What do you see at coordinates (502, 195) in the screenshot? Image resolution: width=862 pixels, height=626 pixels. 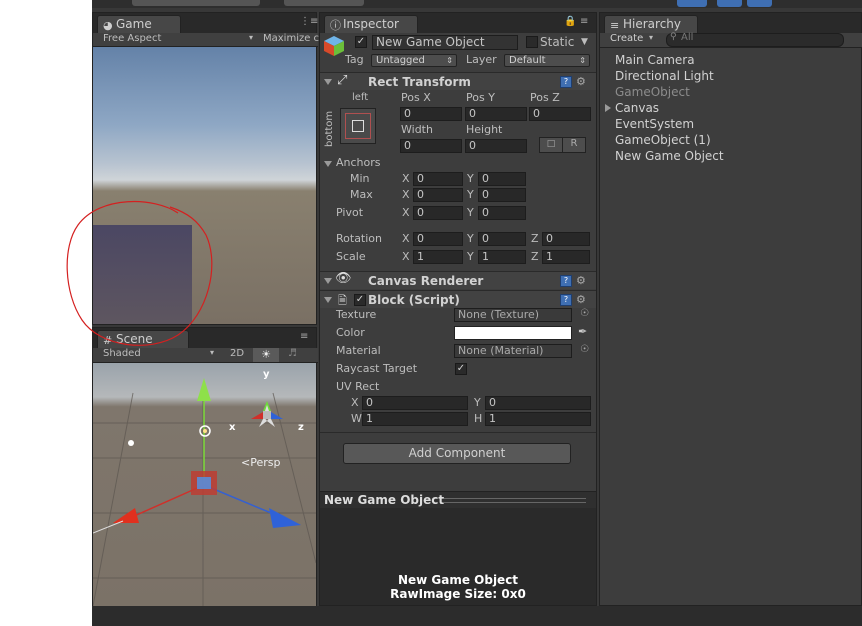 I see `anchor-max-y-field: 0` at bounding box center [502, 195].